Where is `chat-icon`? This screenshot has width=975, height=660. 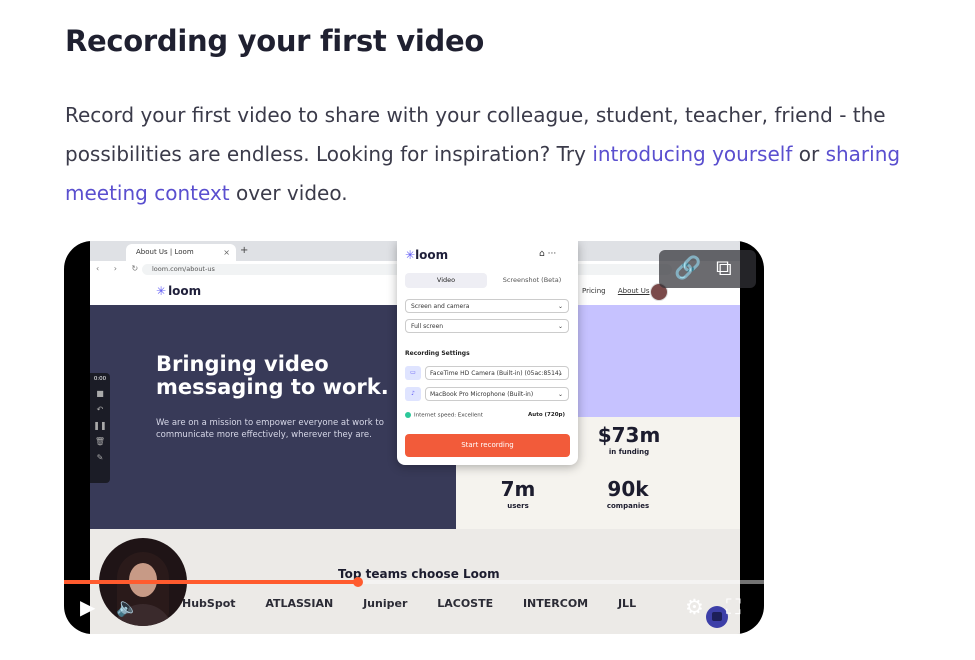
chat-icon is located at coordinates (717, 617).